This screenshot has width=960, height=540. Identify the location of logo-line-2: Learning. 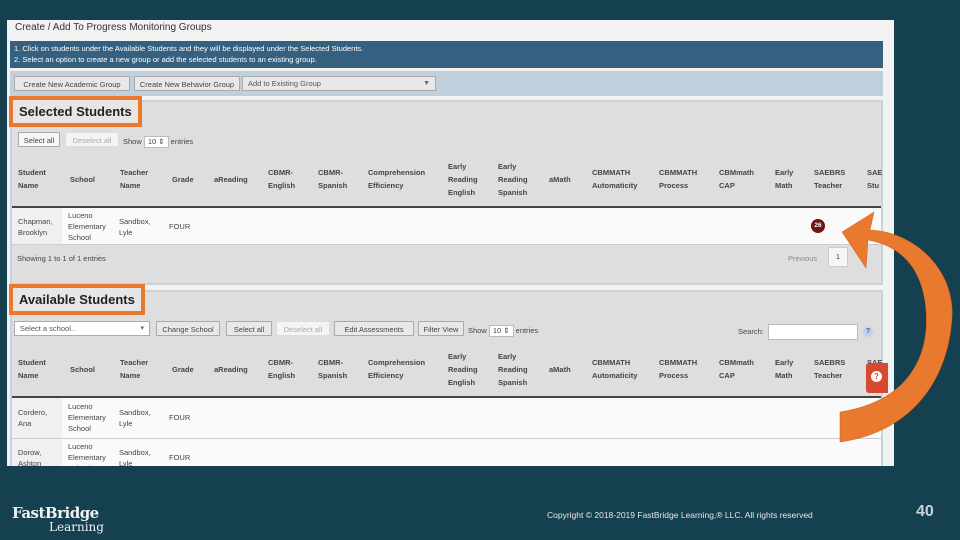
(76, 527).